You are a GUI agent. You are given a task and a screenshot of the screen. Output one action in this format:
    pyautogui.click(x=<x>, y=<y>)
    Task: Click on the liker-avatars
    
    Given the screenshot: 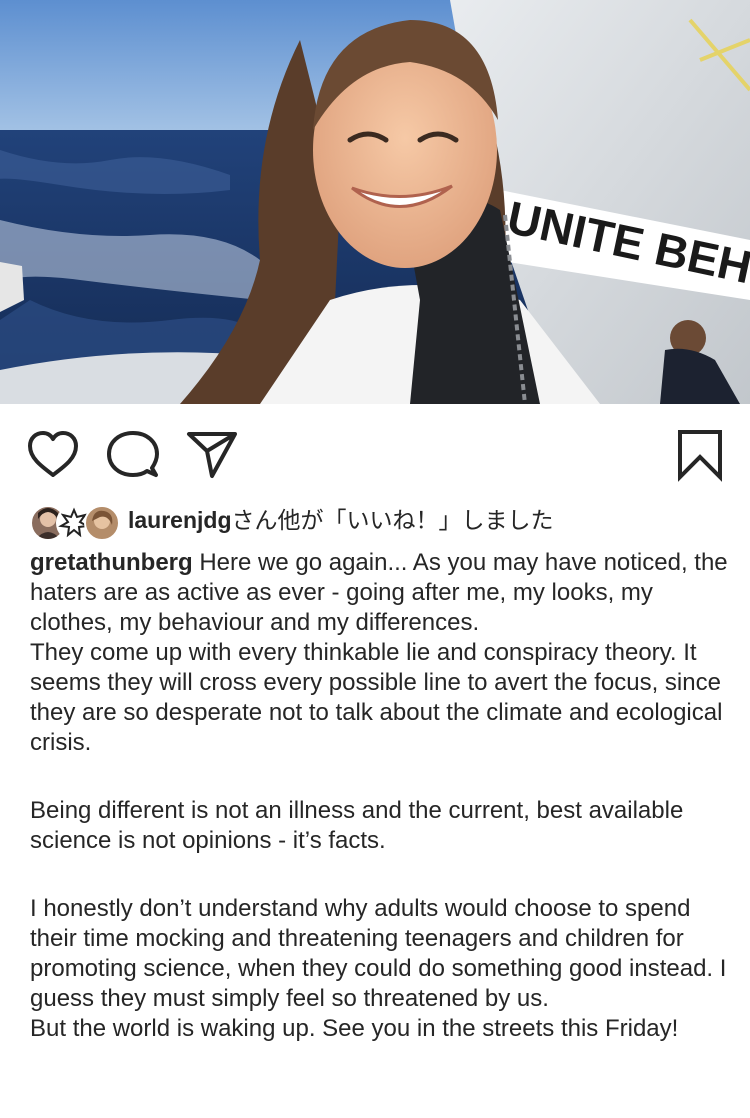 What is the action you would take?
    pyautogui.click(x=75, y=521)
    